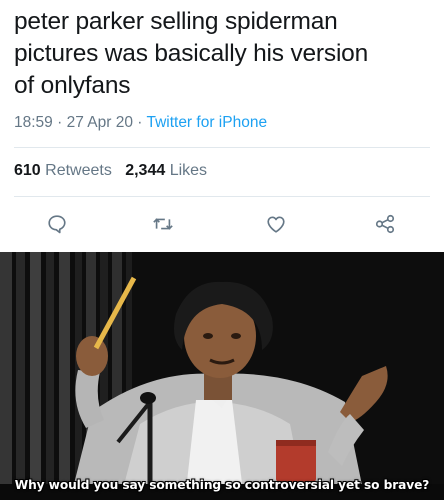 The image size is (444, 500). Describe the element at coordinates (27, 170) in the screenshot. I see `retweets-count: 610` at that location.